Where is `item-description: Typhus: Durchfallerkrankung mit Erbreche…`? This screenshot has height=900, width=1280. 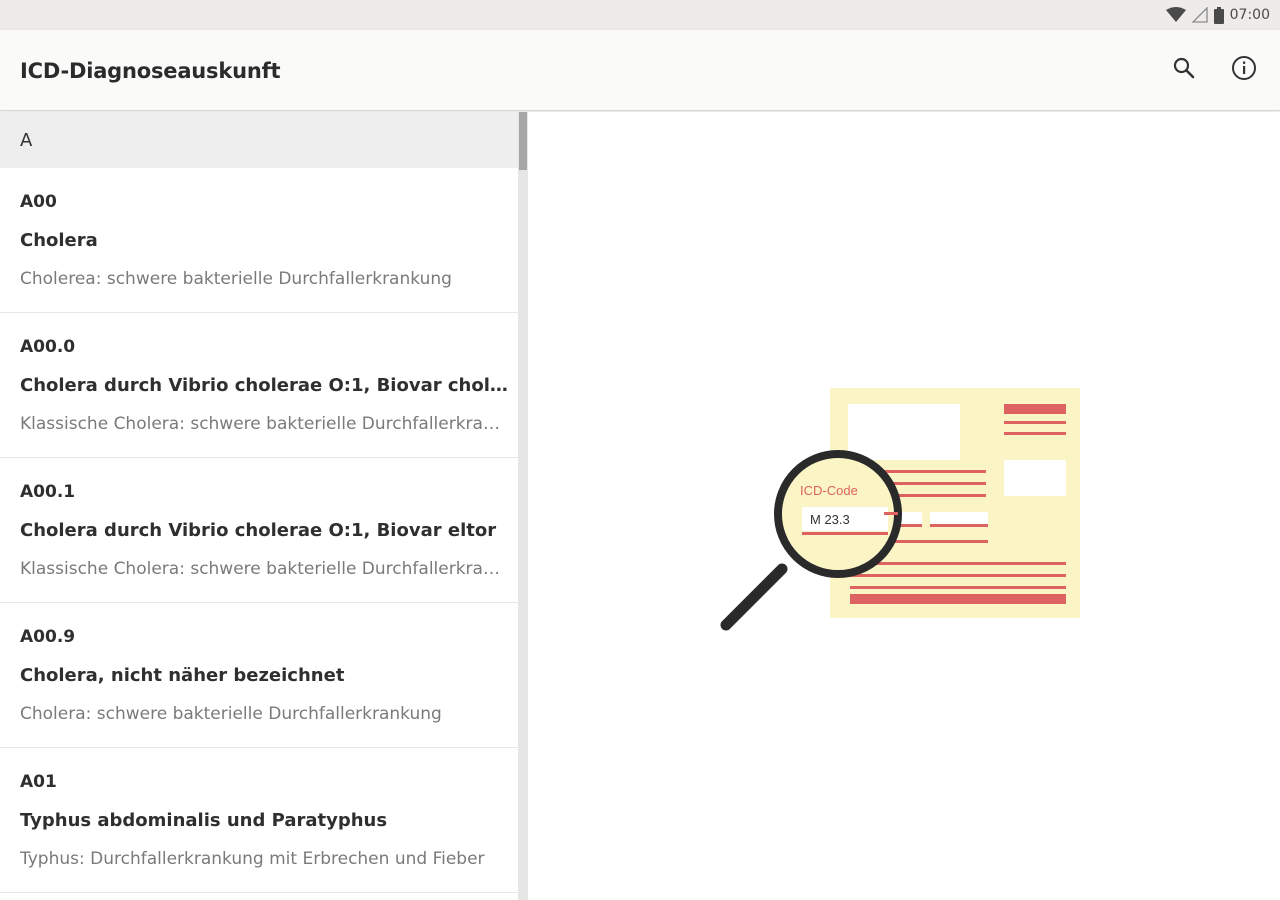
item-description: Typhus: Durchfallerkrankung mit Erbreche… is located at coordinates (252, 859).